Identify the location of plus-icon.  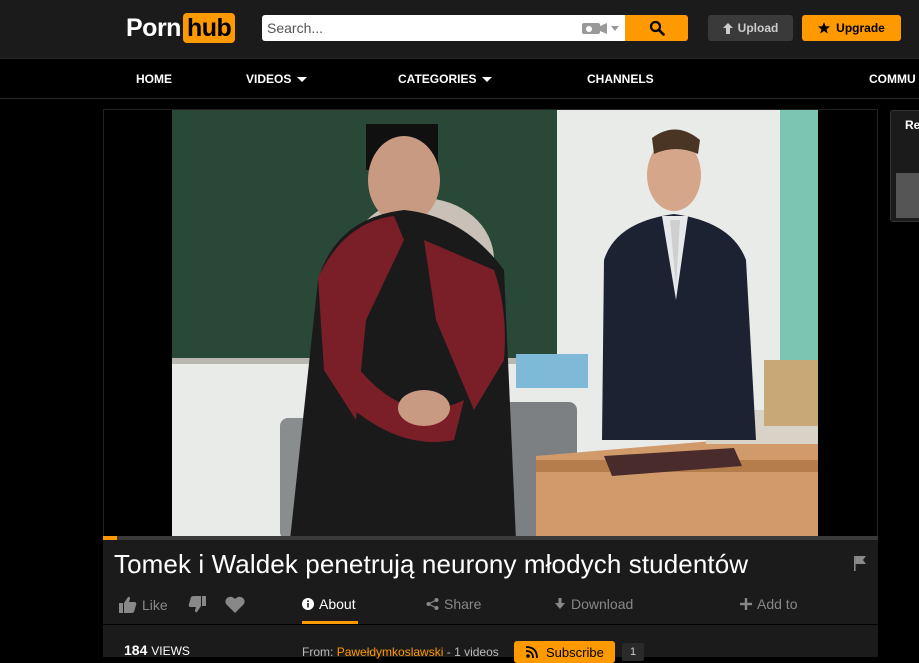
(746, 604).